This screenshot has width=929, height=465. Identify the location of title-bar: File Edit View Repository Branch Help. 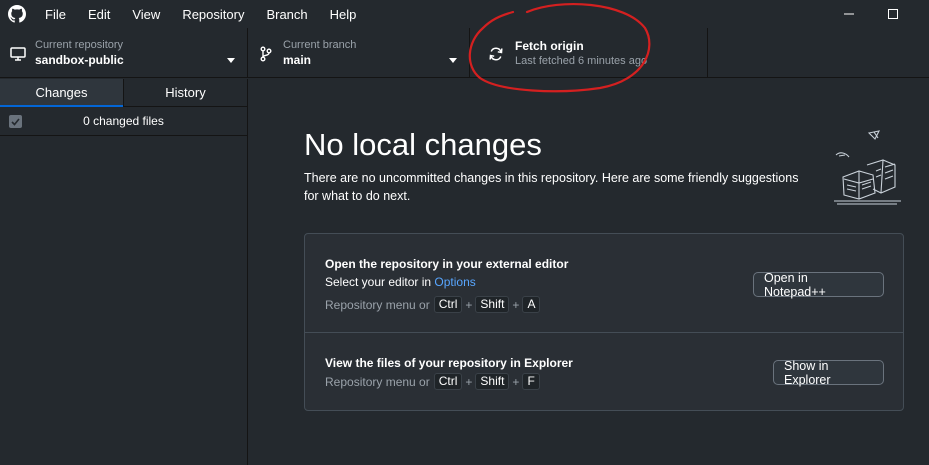
(464, 14).